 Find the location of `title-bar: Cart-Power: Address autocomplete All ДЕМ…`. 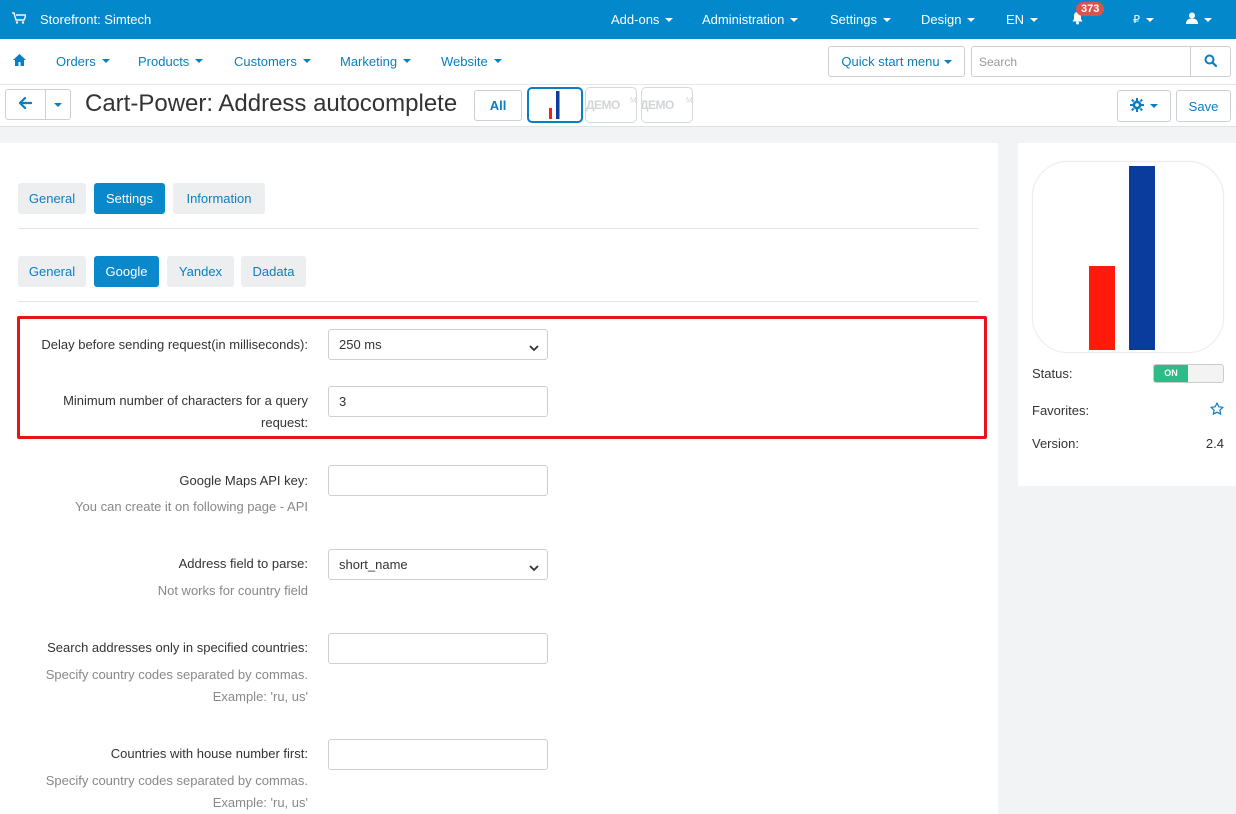

title-bar: Cart-Power: Address autocomplete All ДЕМ… is located at coordinates (618, 106).